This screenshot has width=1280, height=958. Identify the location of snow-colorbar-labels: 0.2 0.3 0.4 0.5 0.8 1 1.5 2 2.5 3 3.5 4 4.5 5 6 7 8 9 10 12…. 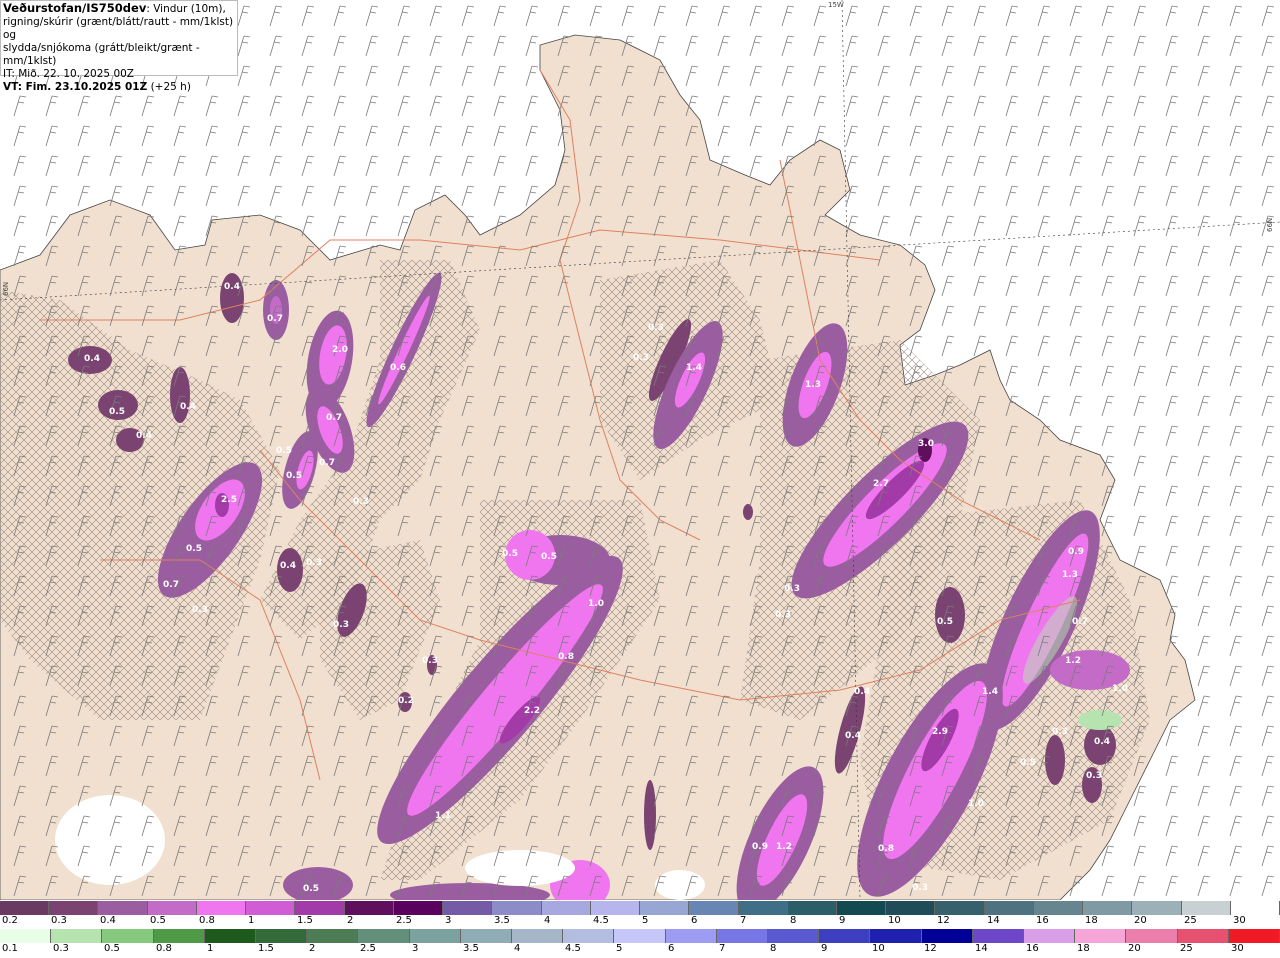
(640, 921).